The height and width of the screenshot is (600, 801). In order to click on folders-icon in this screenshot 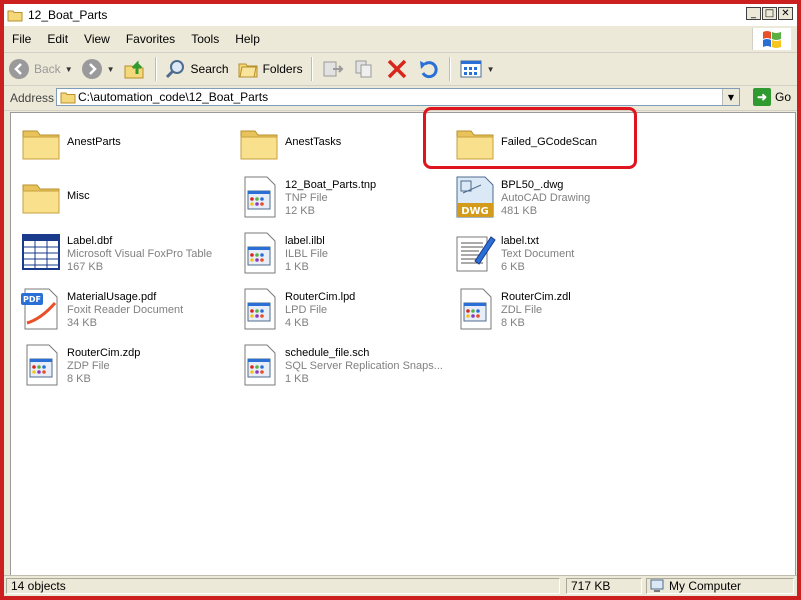, I will do `click(248, 70)`.